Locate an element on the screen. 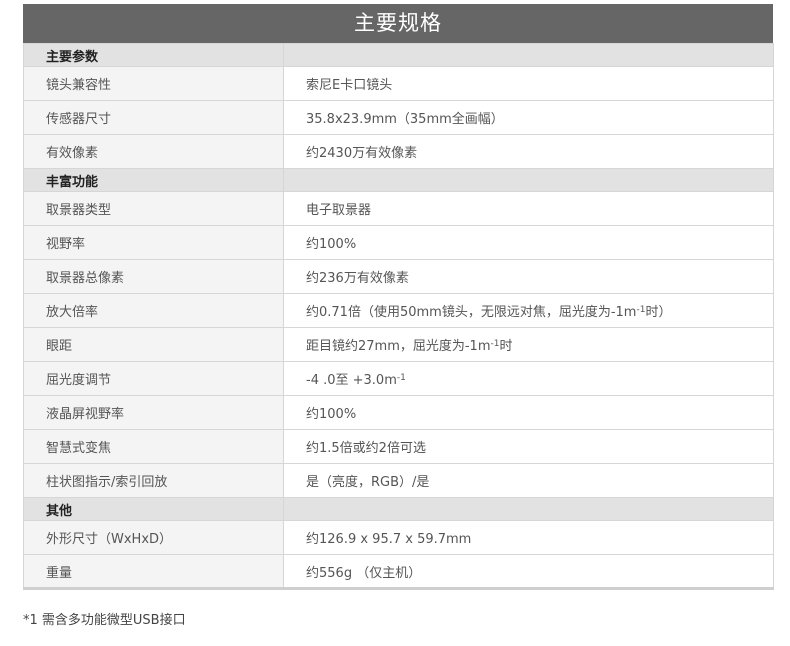  table-row: 眼距 距目镜约27mm，屈光度为-1m-1时 is located at coordinates (398, 344).